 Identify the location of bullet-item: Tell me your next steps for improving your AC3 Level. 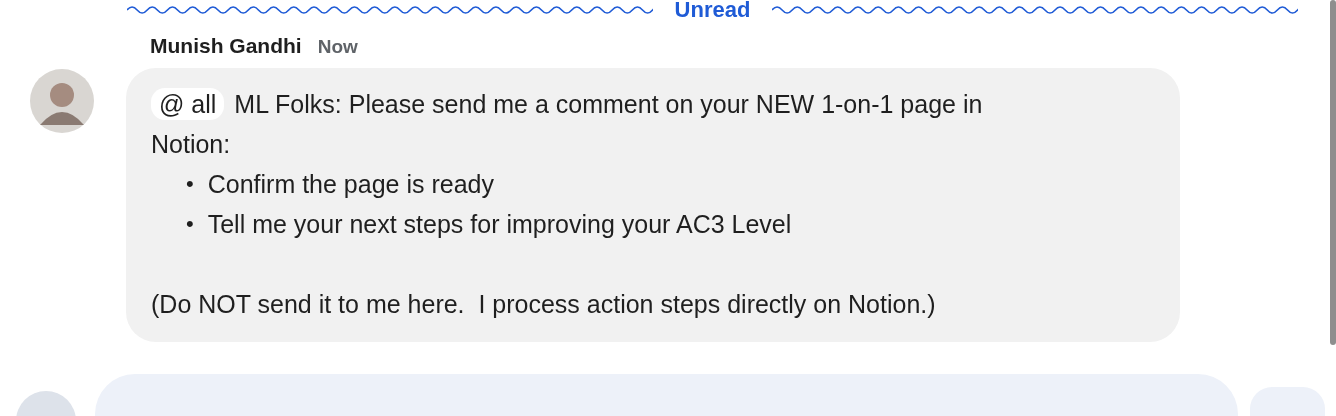
(499, 224).